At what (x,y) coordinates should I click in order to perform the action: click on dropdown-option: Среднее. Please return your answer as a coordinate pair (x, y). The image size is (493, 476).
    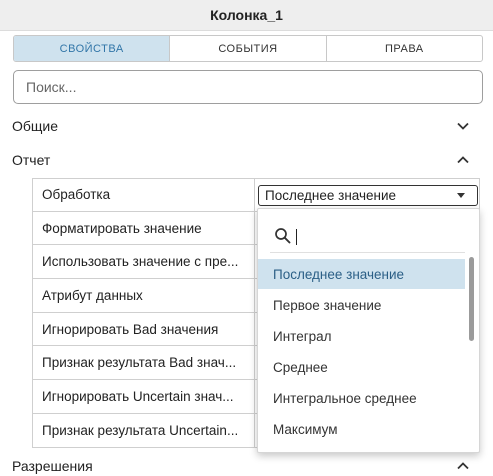
    Looking at the image, I should click on (361, 367).